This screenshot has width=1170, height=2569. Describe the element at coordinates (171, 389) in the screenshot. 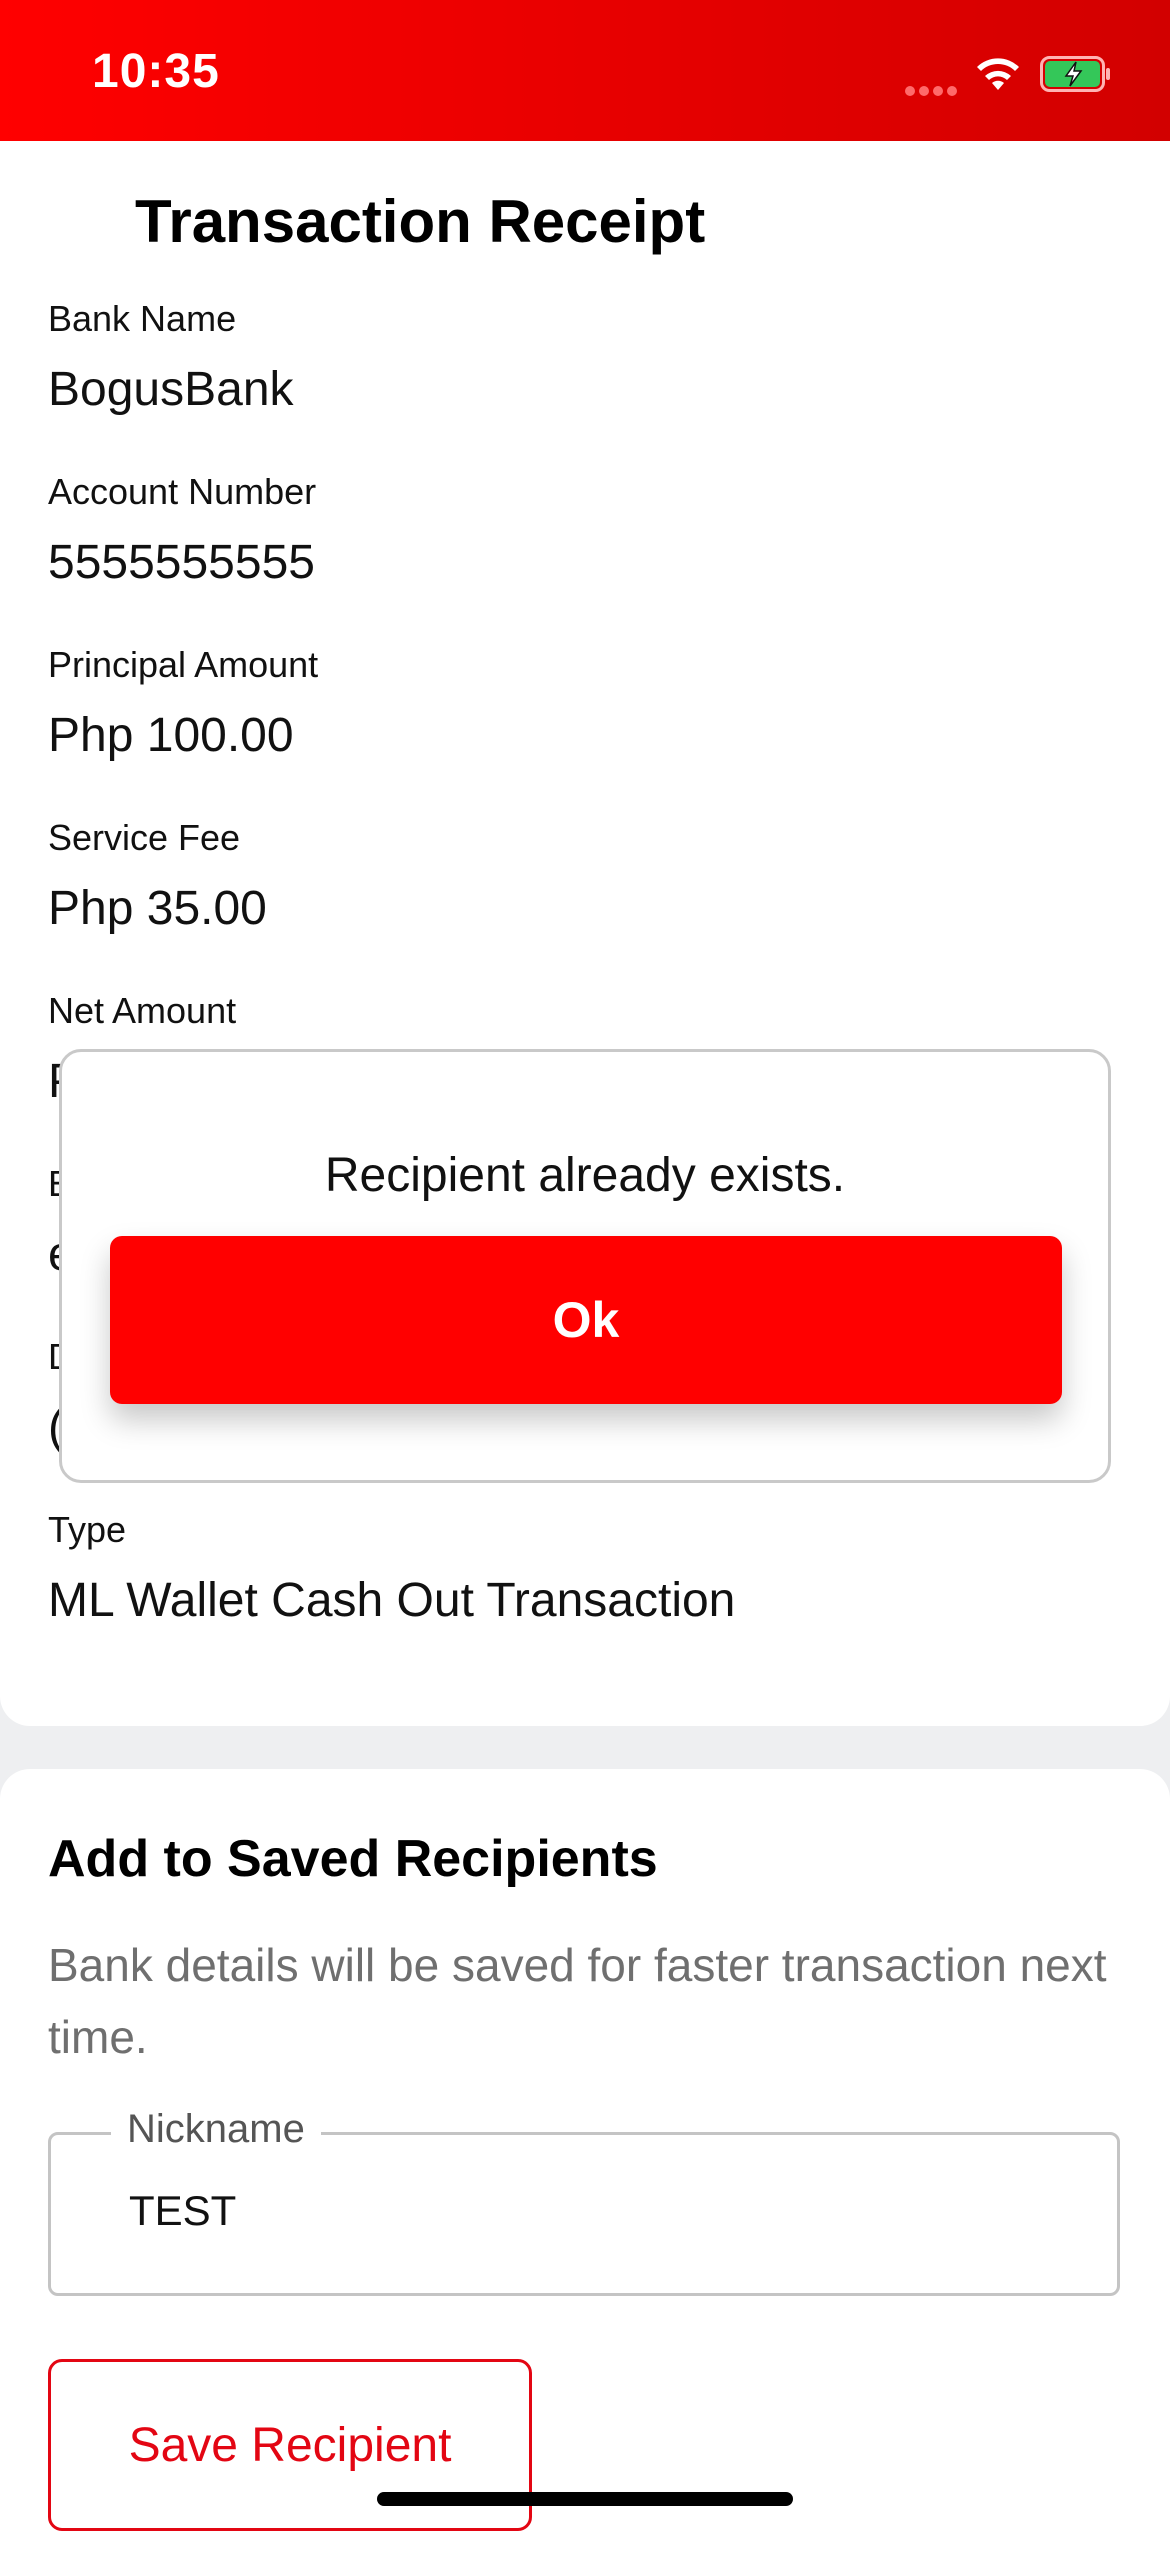

I see `field-value: BogusBank` at that location.